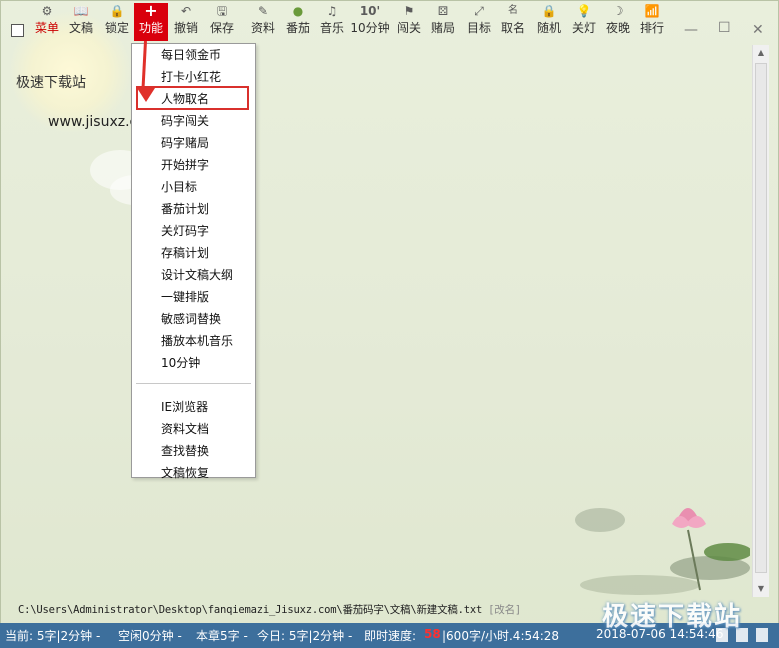  I want to click on toolbar-lock-button: 🔒 锁定, so click(117, 22).